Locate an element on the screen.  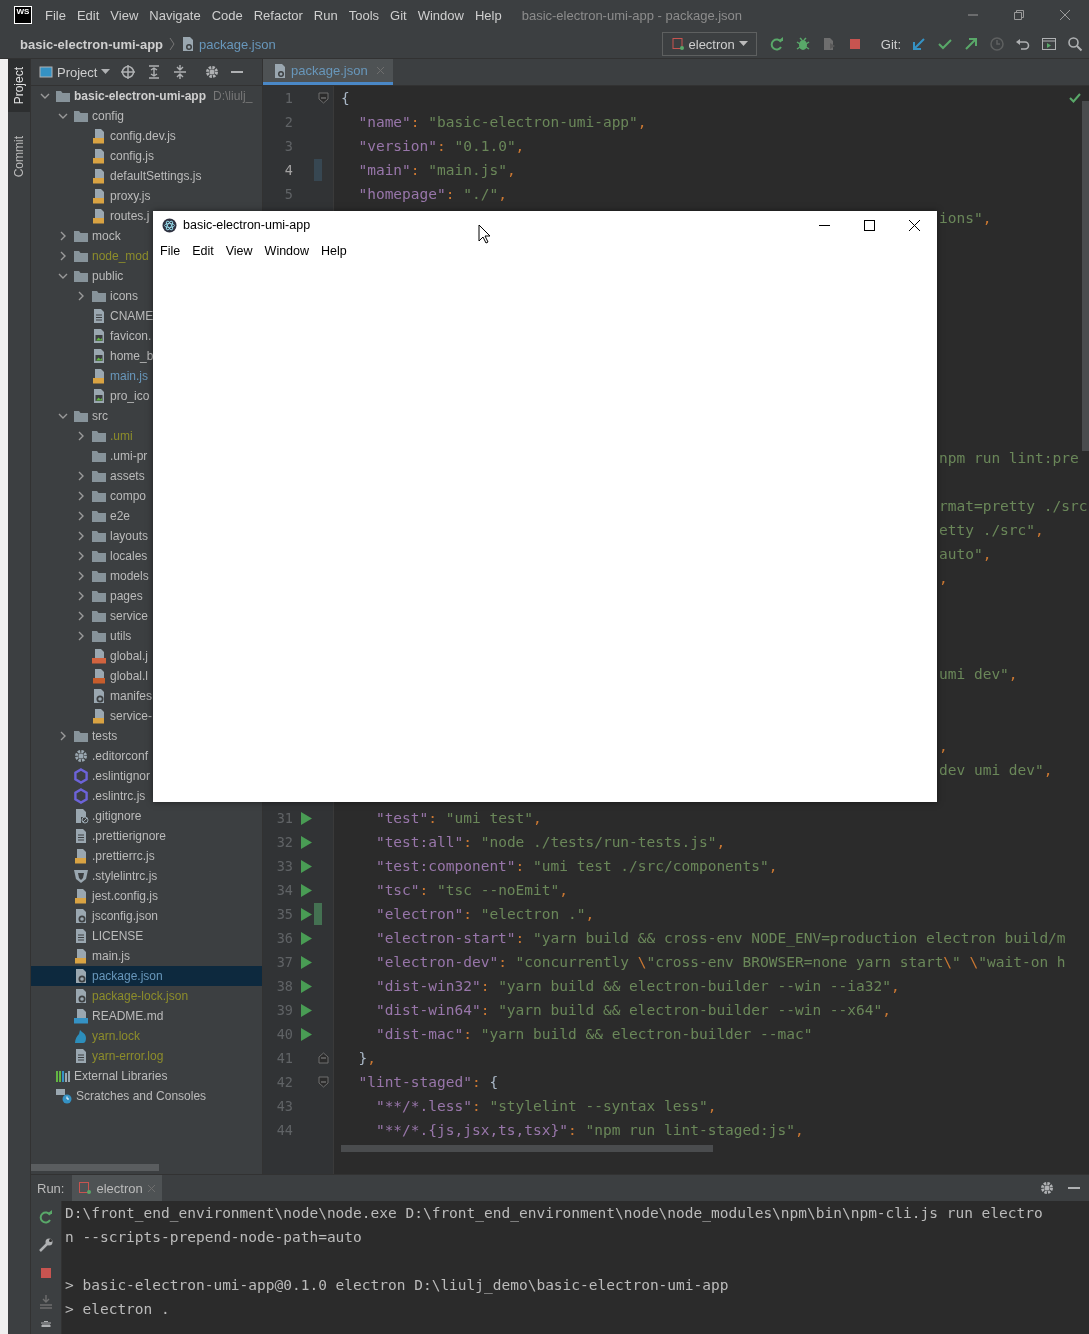
tree-item: layouts is located at coordinates (129, 536).